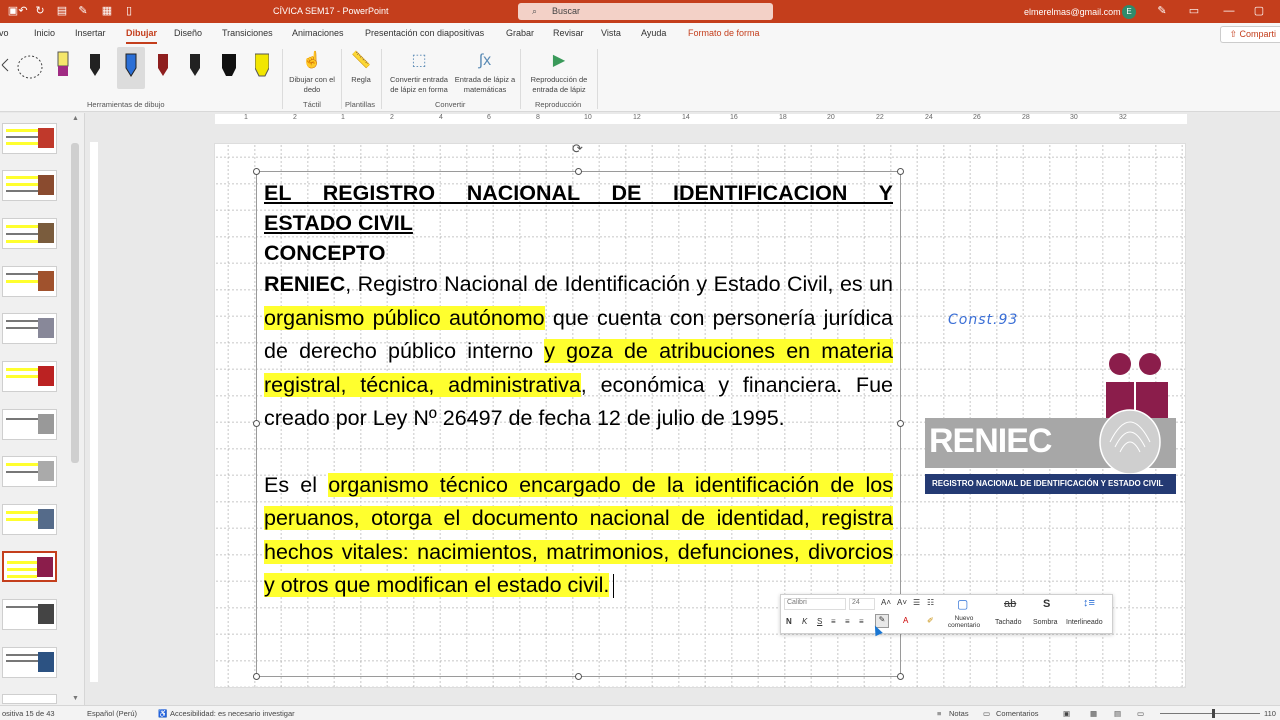  Describe the element at coordinates (262, 65) in the screenshot. I see `highlighter-yellow-2-icon` at that location.